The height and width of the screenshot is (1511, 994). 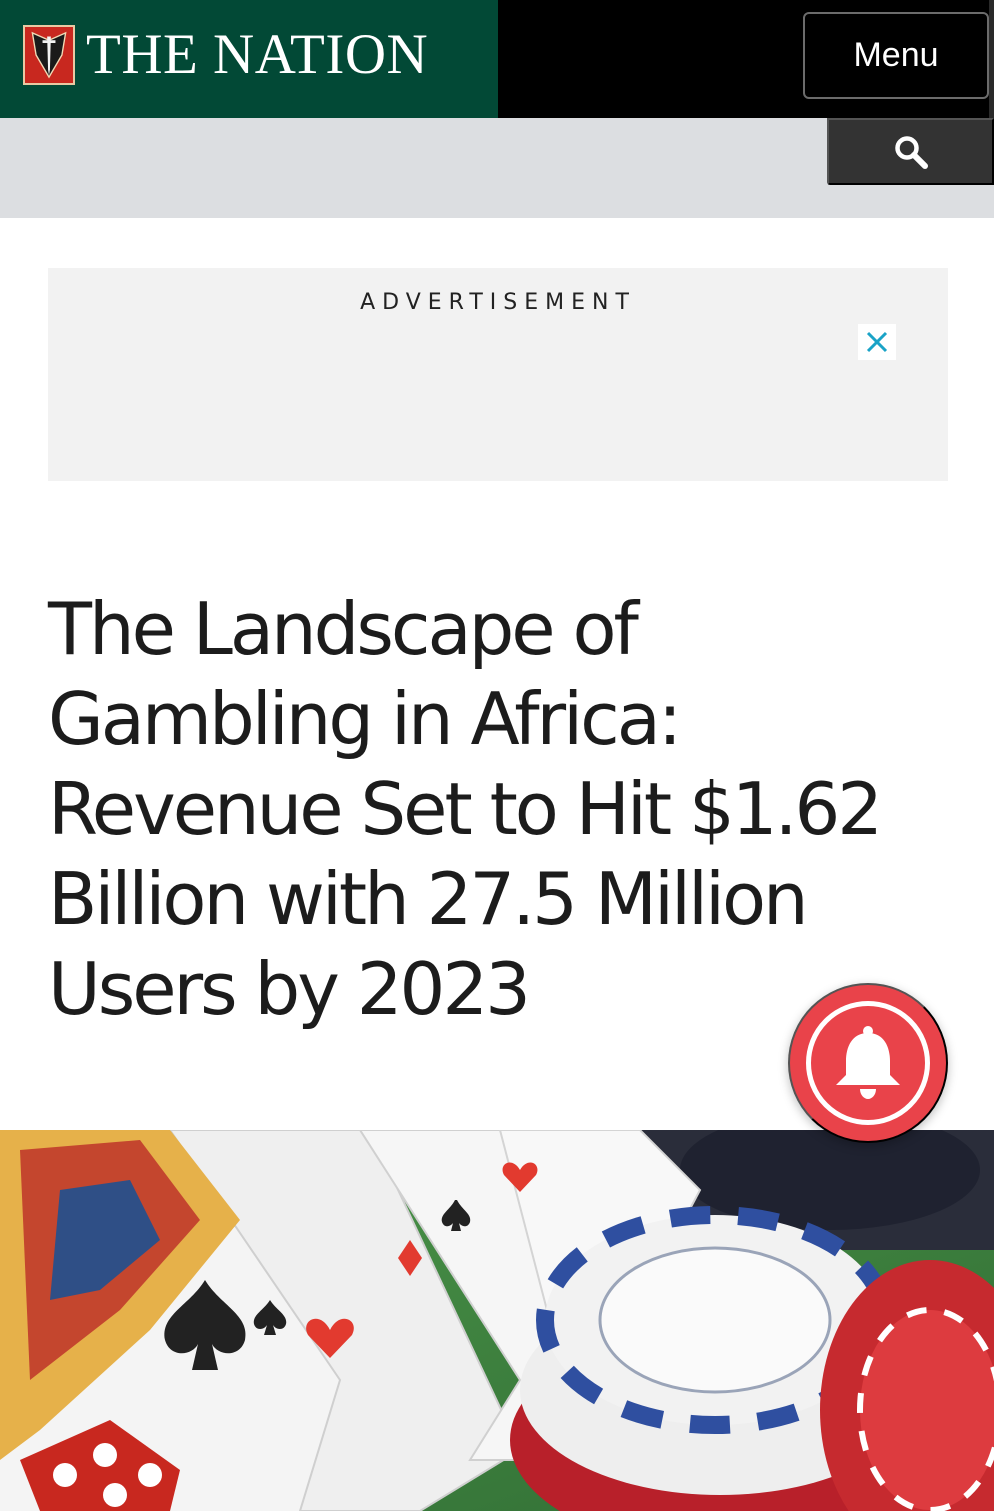 I want to click on top-bar: THE NATION Menu, so click(x=497, y=59).